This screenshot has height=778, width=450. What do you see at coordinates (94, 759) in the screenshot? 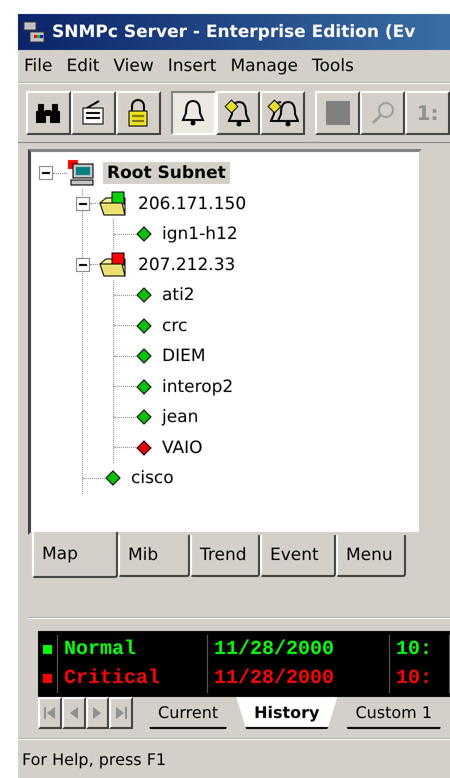
I see `status-text: For Help, press F1` at bounding box center [94, 759].